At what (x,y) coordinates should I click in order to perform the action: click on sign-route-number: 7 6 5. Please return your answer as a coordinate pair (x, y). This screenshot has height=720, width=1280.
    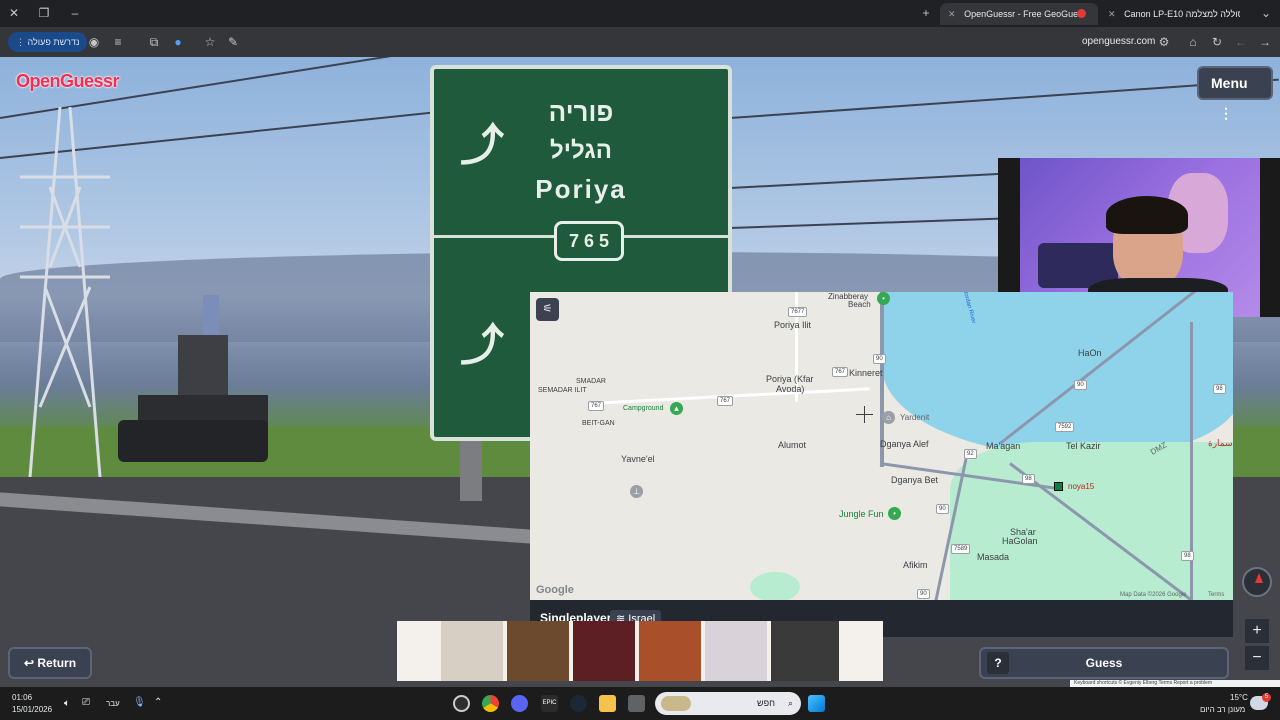
    Looking at the image, I should click on (589, 241).